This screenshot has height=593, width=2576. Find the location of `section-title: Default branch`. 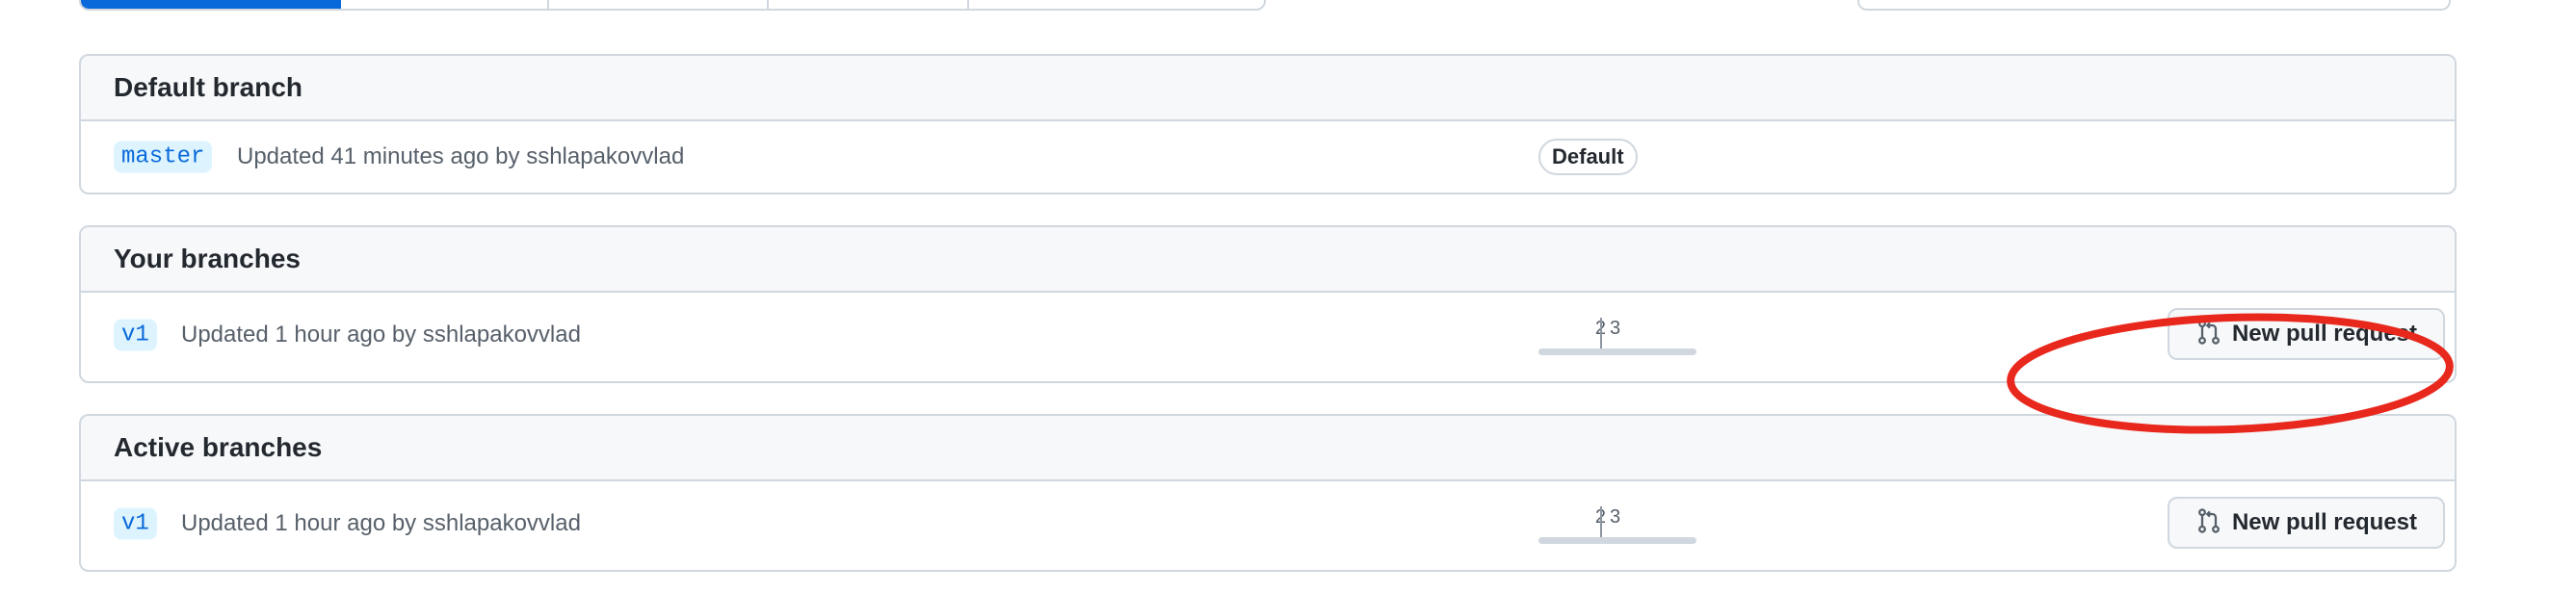

section-title: Default branch is located at coordinates (208, 87).